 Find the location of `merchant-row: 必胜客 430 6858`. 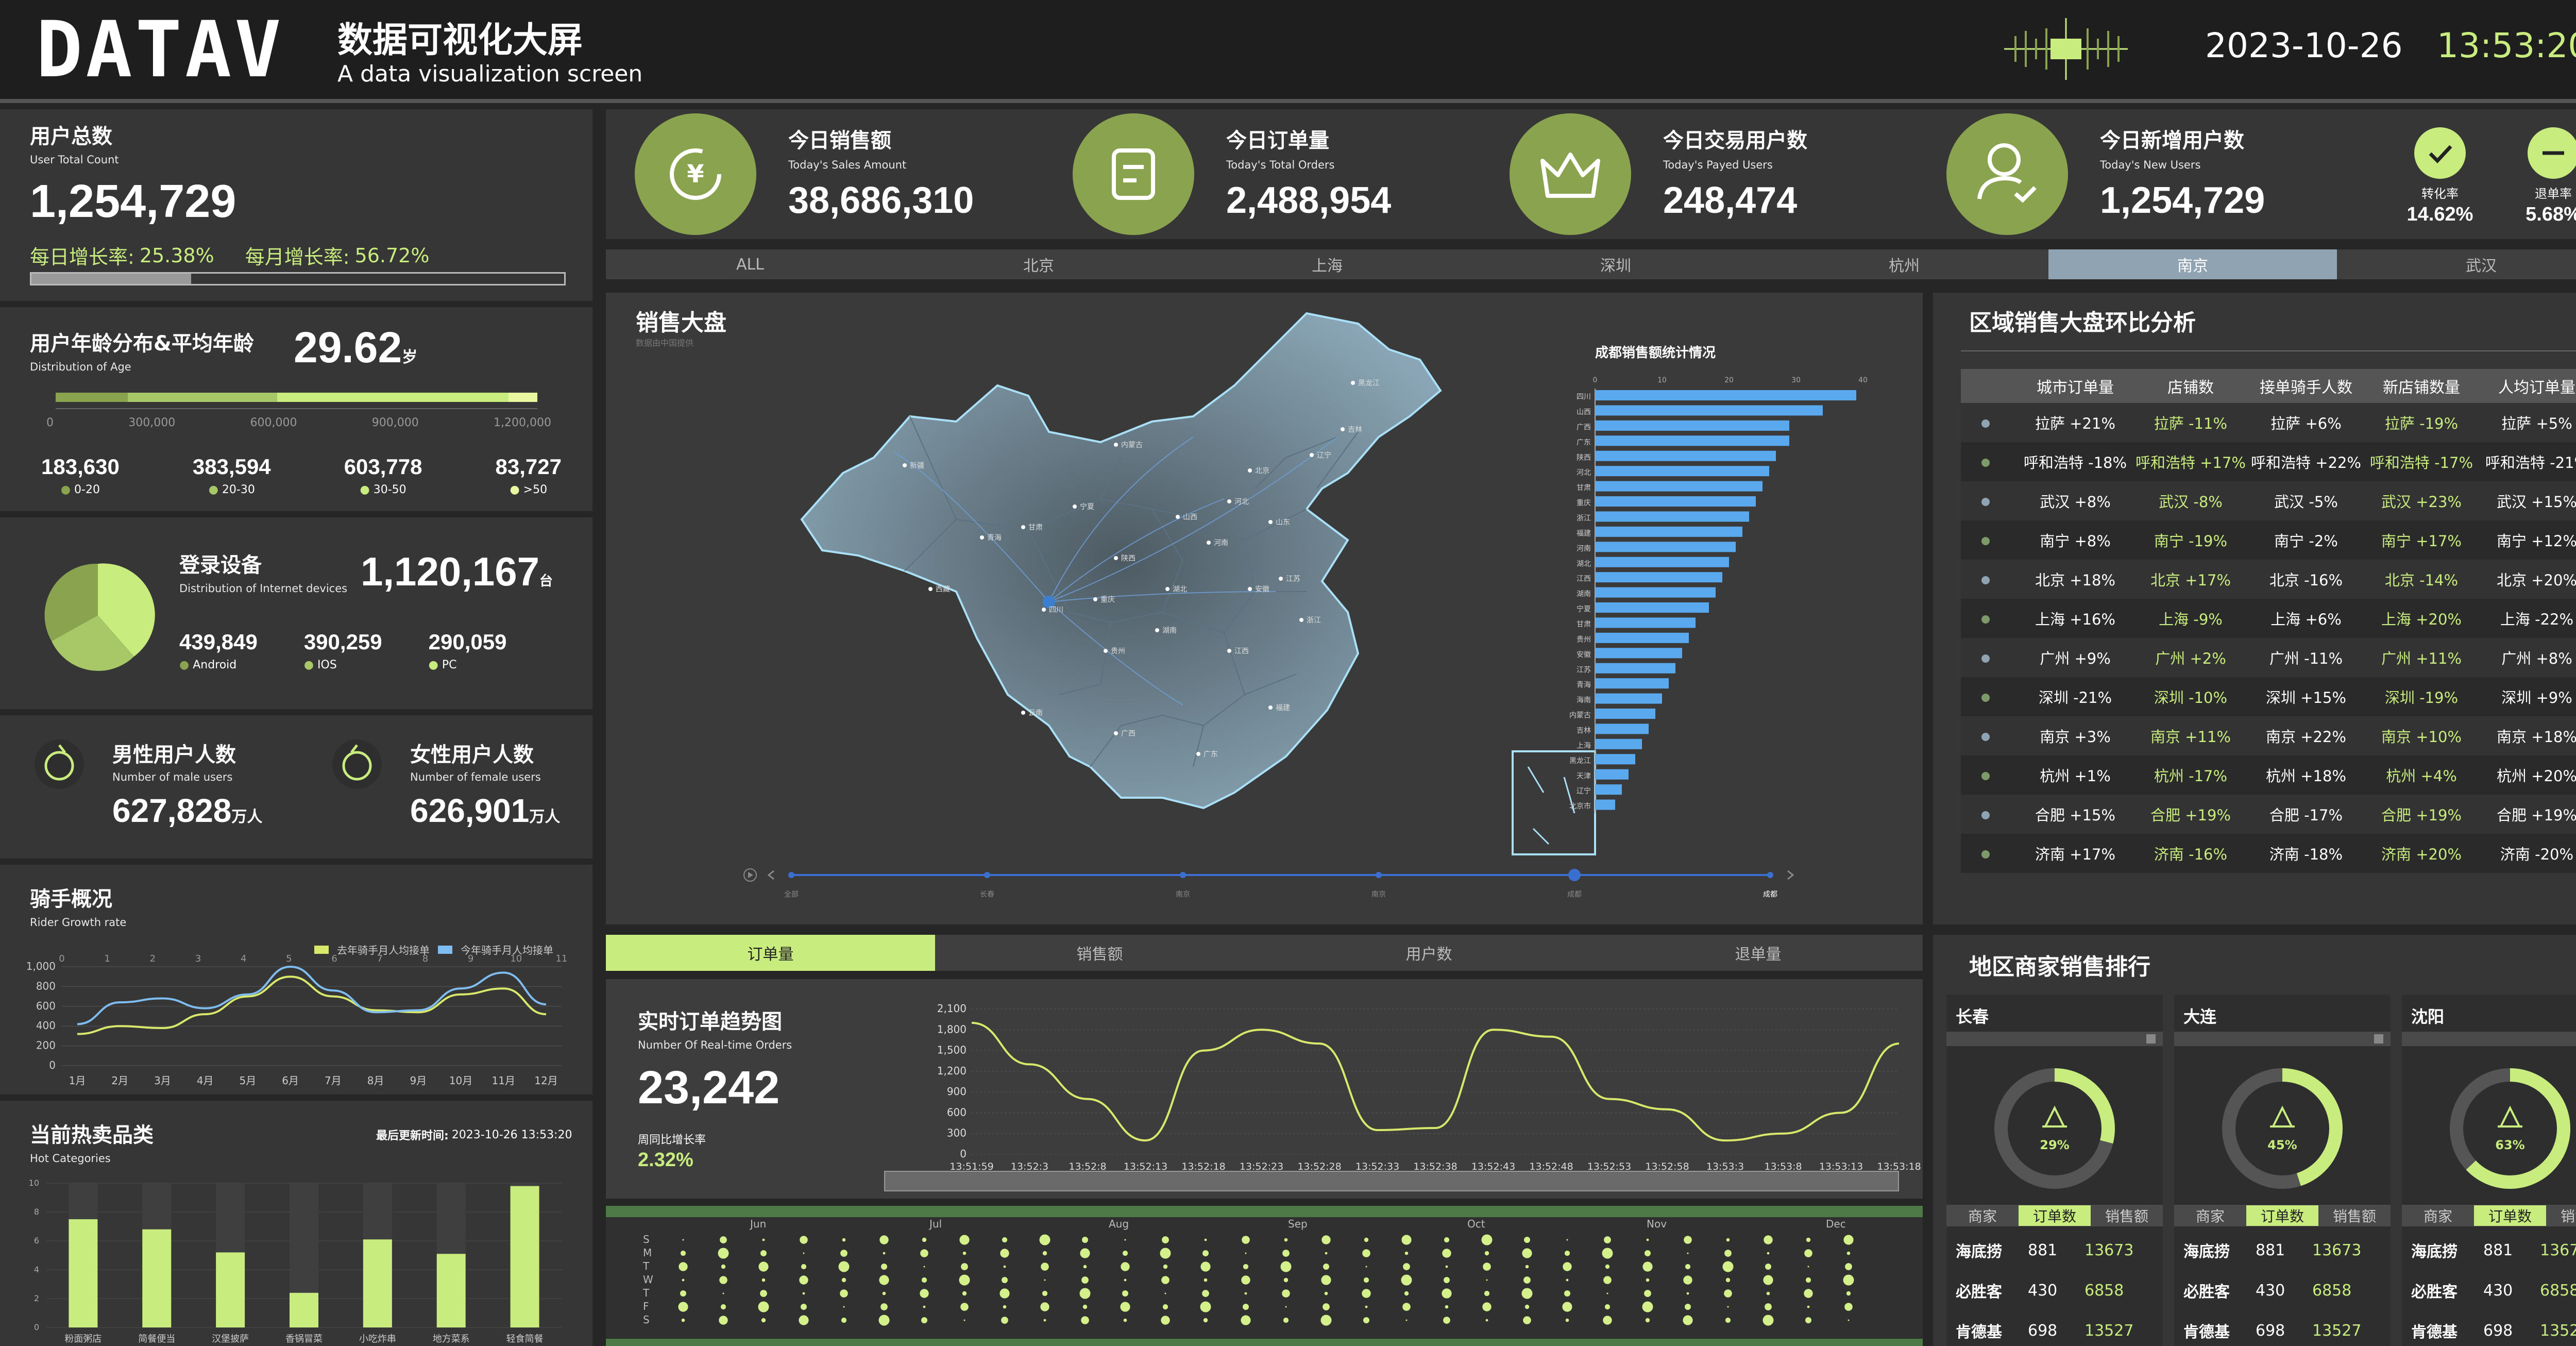

merchant-row: 必胜客 430 6858 is located at coordinates (2493, 1290).